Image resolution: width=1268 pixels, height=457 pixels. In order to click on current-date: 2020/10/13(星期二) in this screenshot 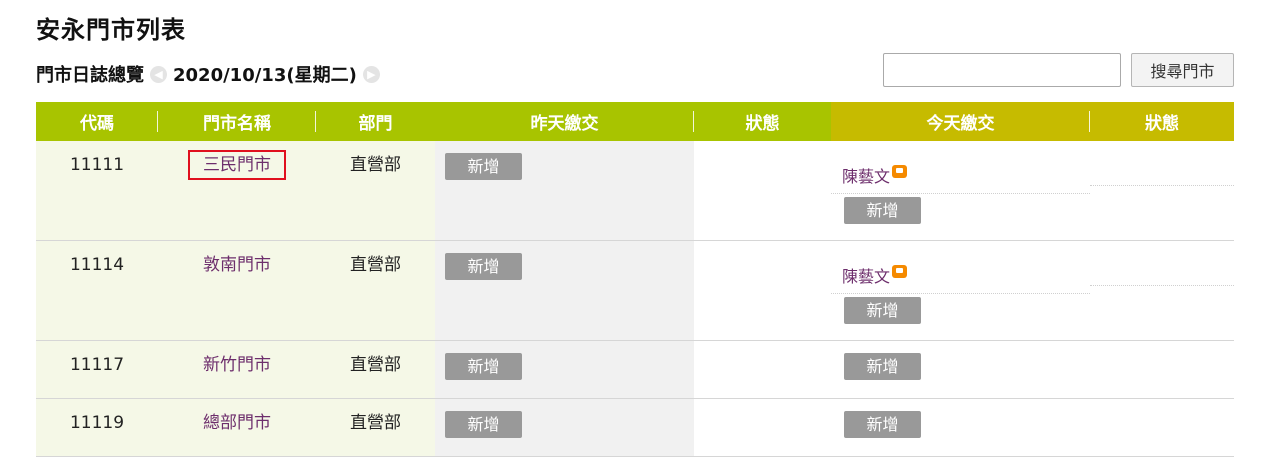, I will do `click(265, 75)`.